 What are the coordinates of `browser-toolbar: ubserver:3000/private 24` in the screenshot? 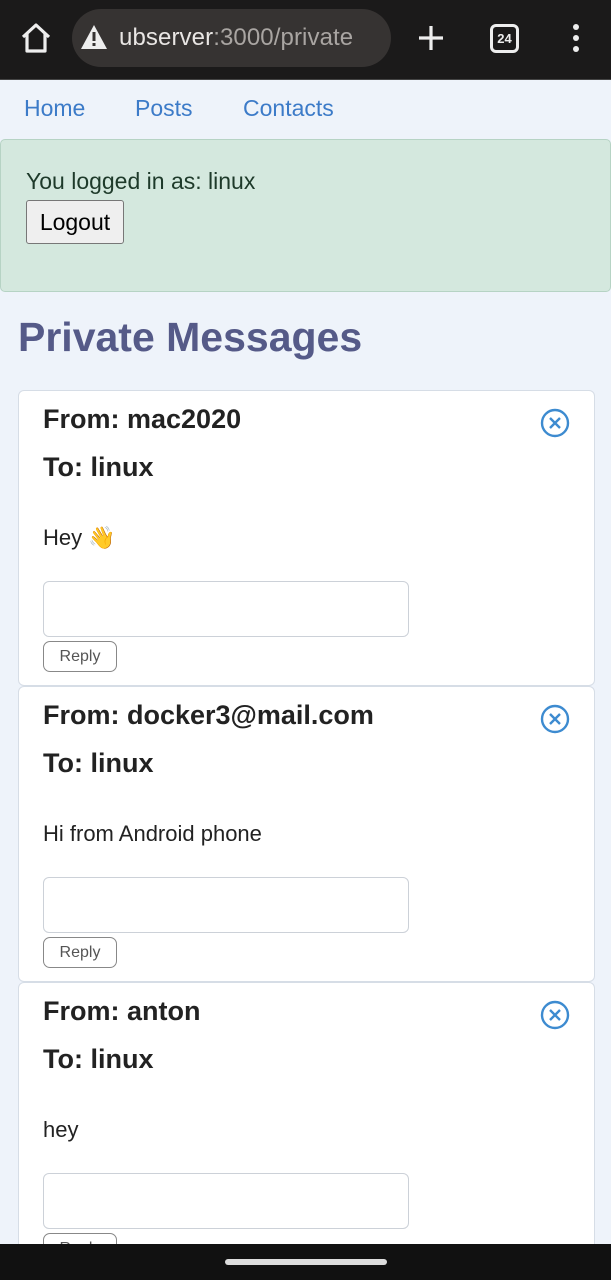 It's located at (305, 40).